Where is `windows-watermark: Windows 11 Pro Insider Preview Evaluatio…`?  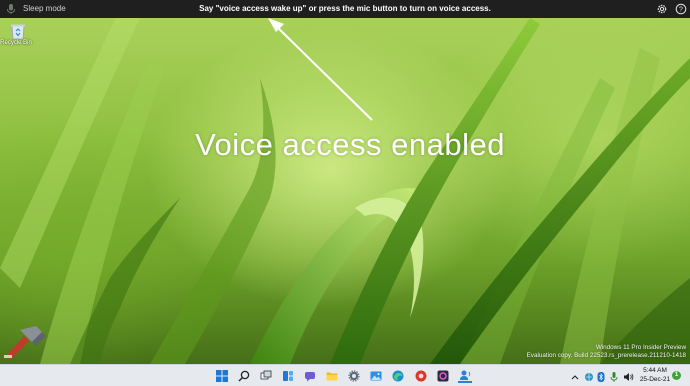
windows-watermark: Windows 11 Pro Insider Preview Evaluatio… is located at coordinates (606, 352).